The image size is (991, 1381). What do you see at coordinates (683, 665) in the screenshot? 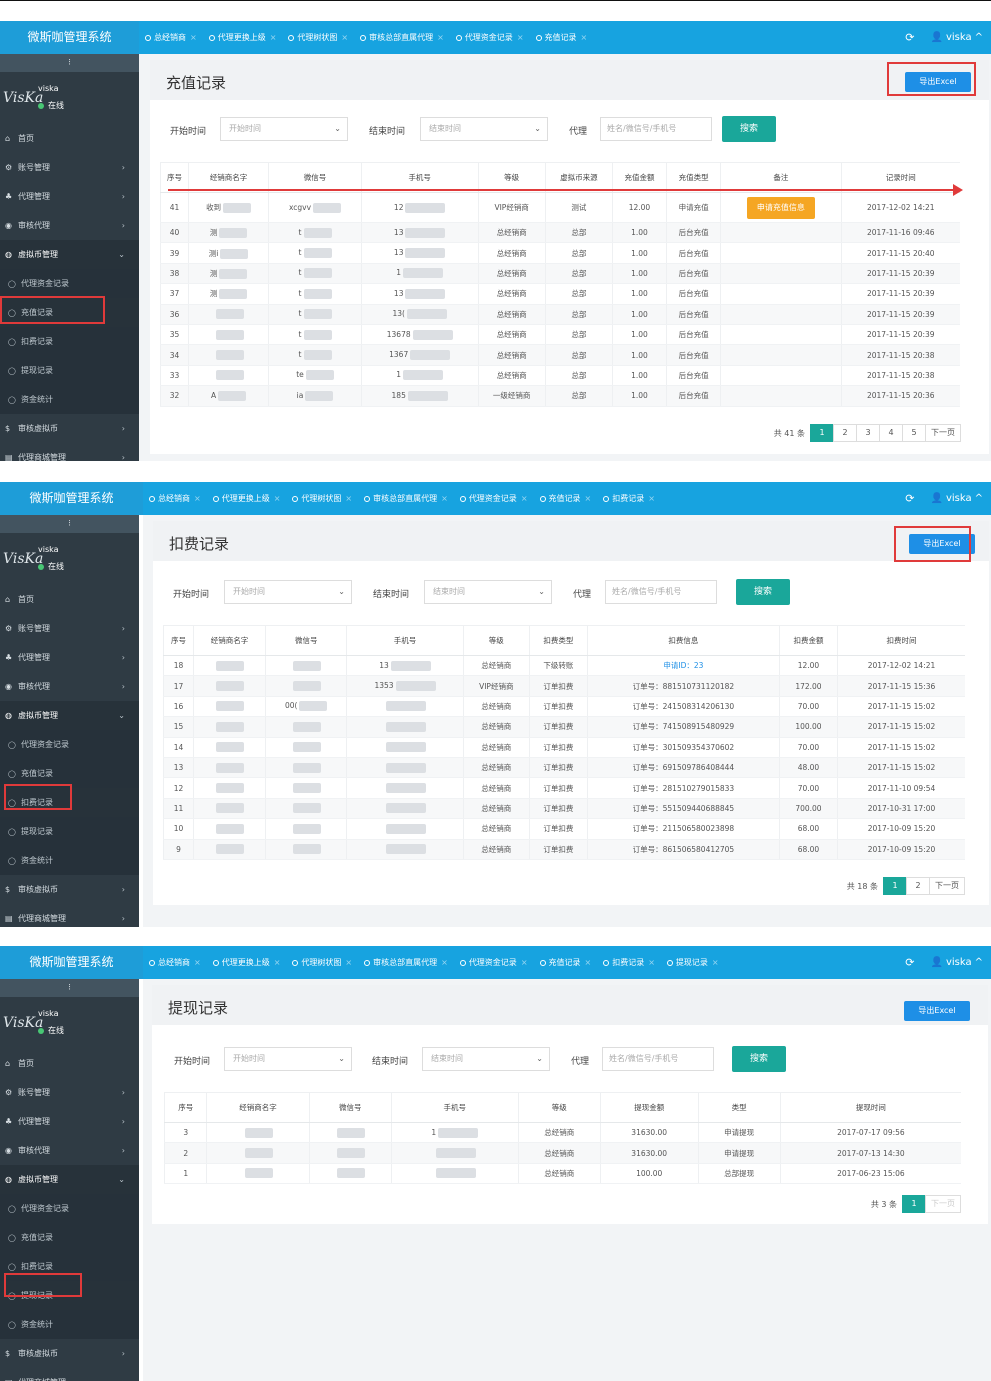
I see `apply-id-link: 申请ID：23` at bounding box center [683, 665].